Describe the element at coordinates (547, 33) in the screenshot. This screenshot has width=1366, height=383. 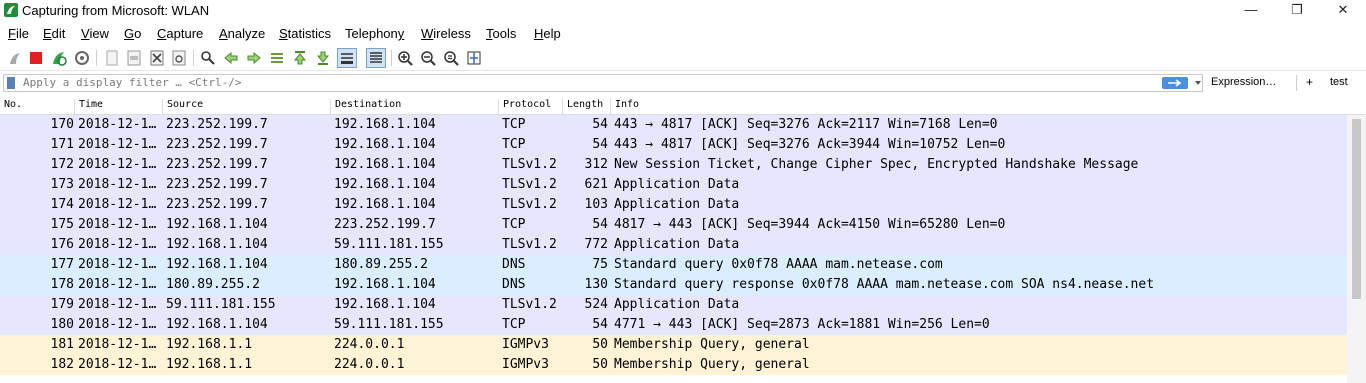
I see `menu-help: Help` at that location.